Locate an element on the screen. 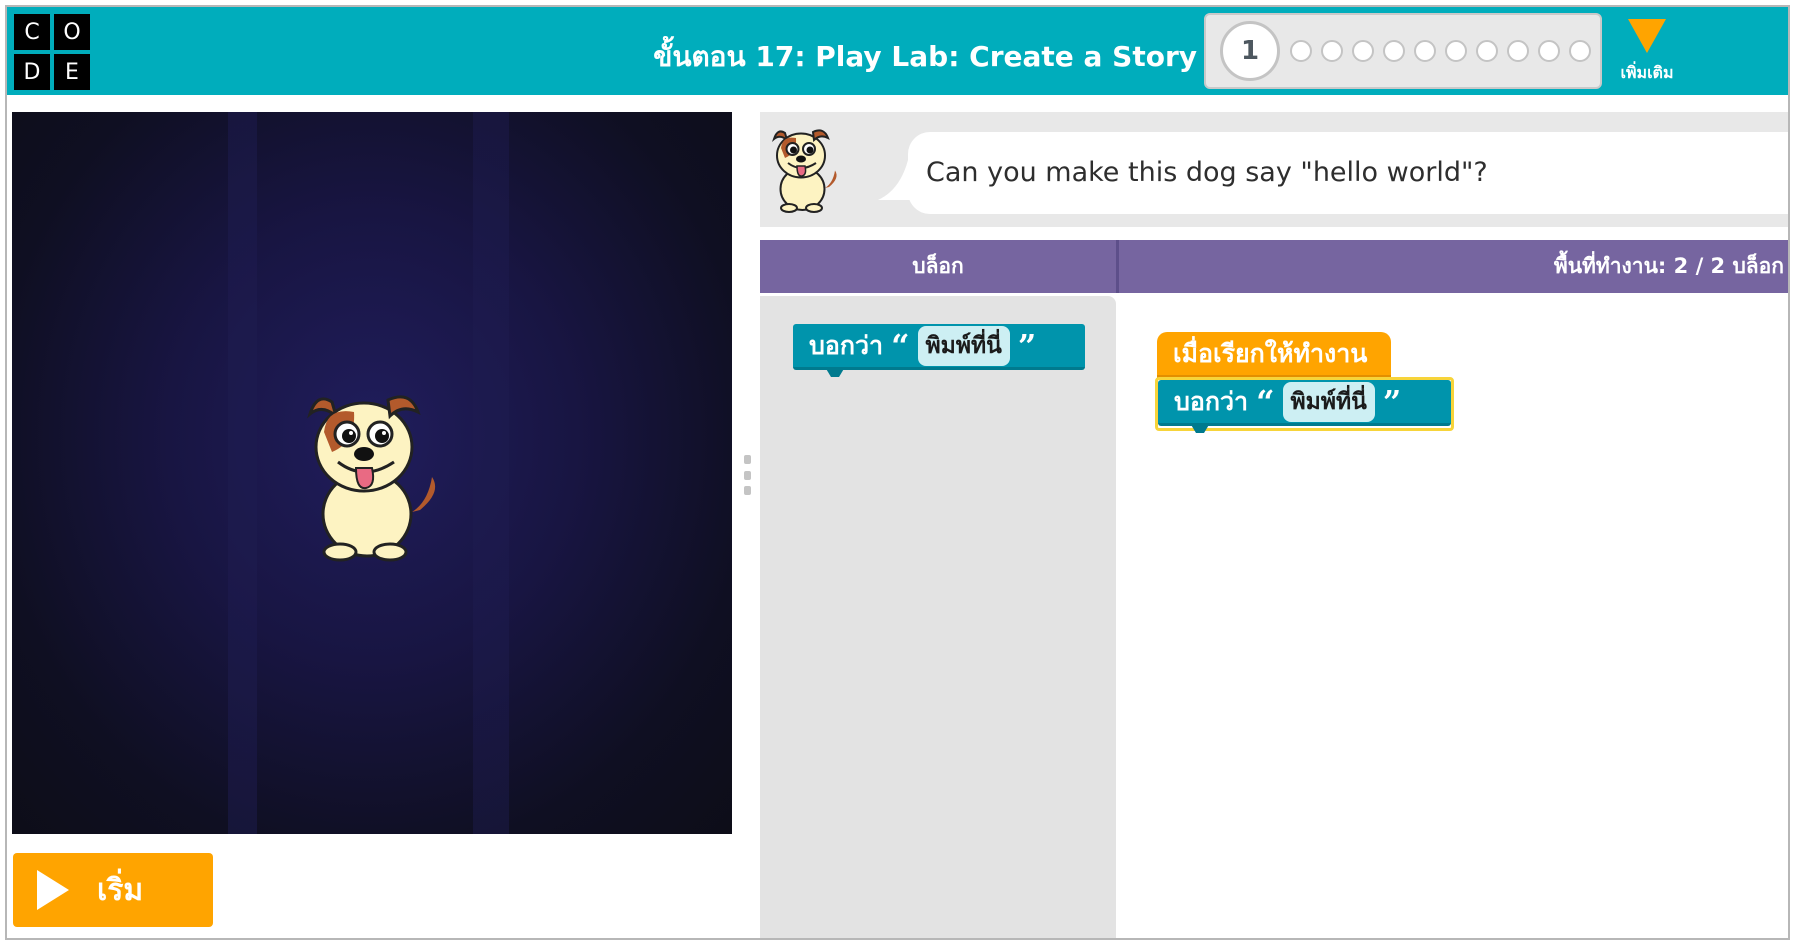  logo-letter: C is located at coordinates (32, 32).